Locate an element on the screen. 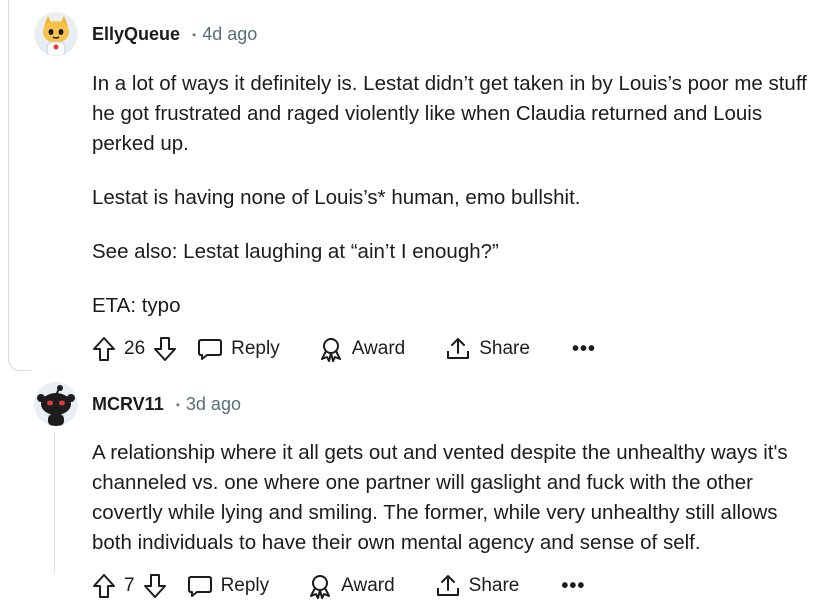 The width and height of the screenshot is (837, 606). comment-meta: EllyQueue • 4d ago is located at coordinates (174, 34).